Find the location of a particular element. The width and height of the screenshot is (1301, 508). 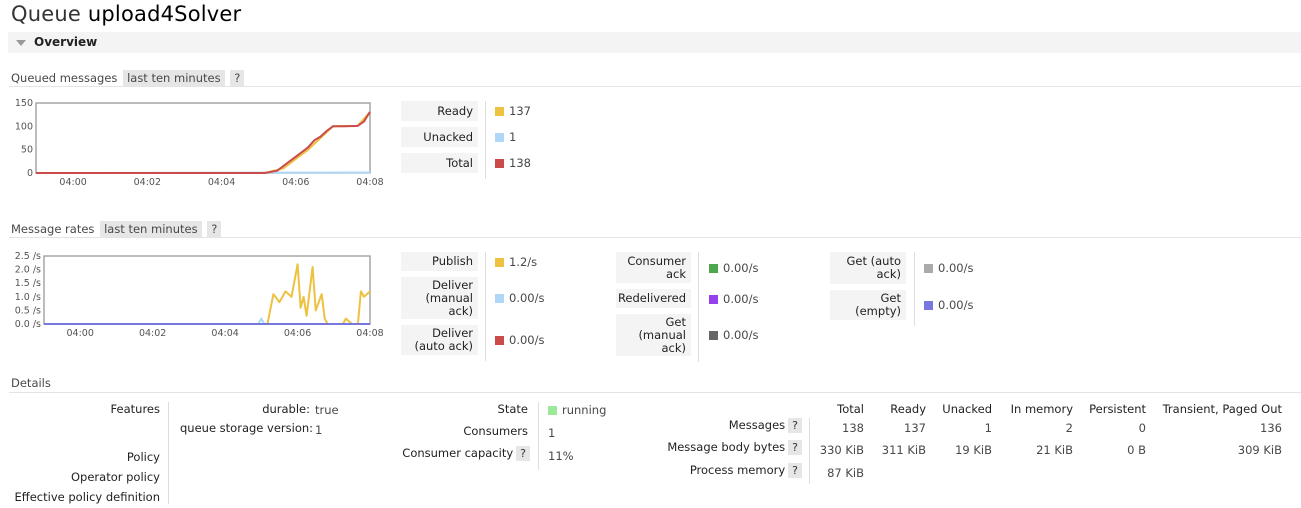

y-tick-label: 2.5 /s is located at coordinates (28, 256).